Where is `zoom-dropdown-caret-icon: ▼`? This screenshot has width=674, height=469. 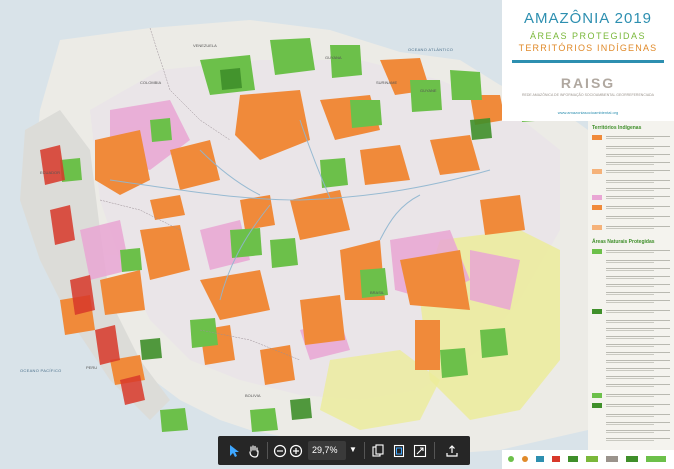 zoom-dropdown-caret-icon: ▼ is located at coordinates (353, 450).